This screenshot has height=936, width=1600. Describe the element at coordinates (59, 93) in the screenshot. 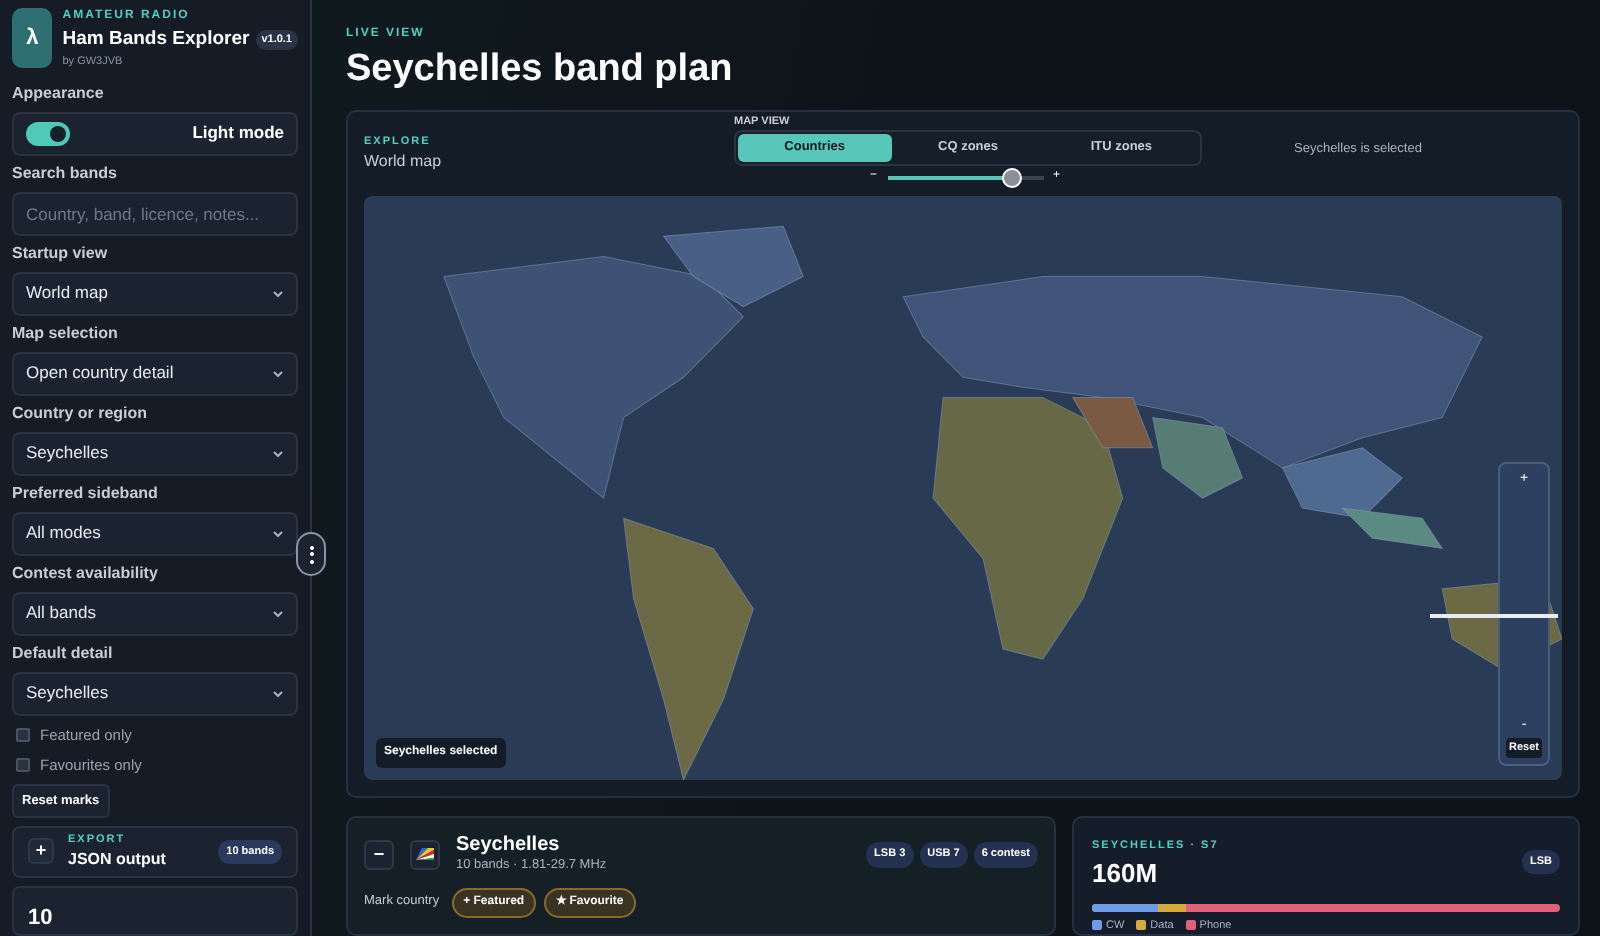

I see `field-label: Appearance` at that location.